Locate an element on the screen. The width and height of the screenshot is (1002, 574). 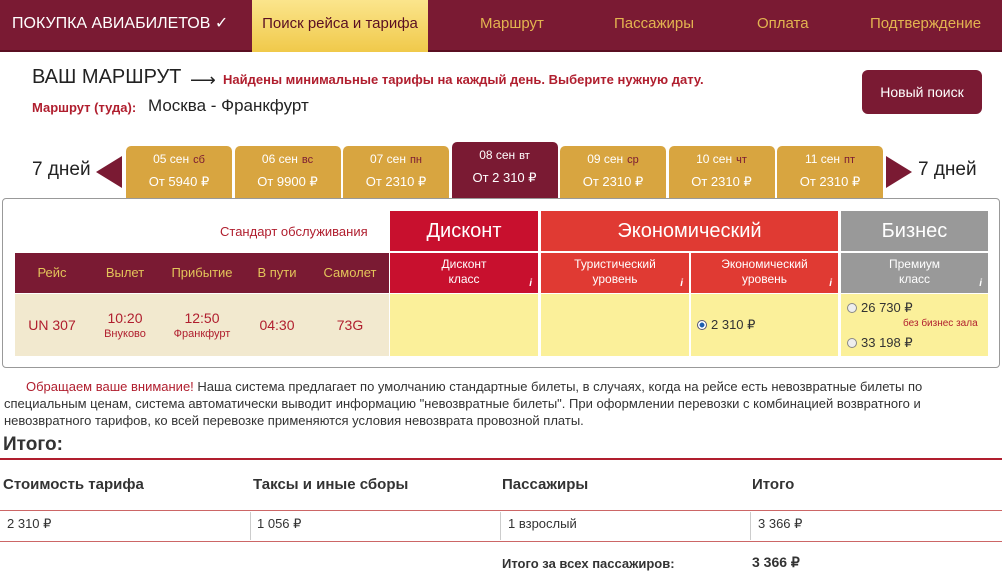
col-flight: Рейс is located at coordinates (52, 272).